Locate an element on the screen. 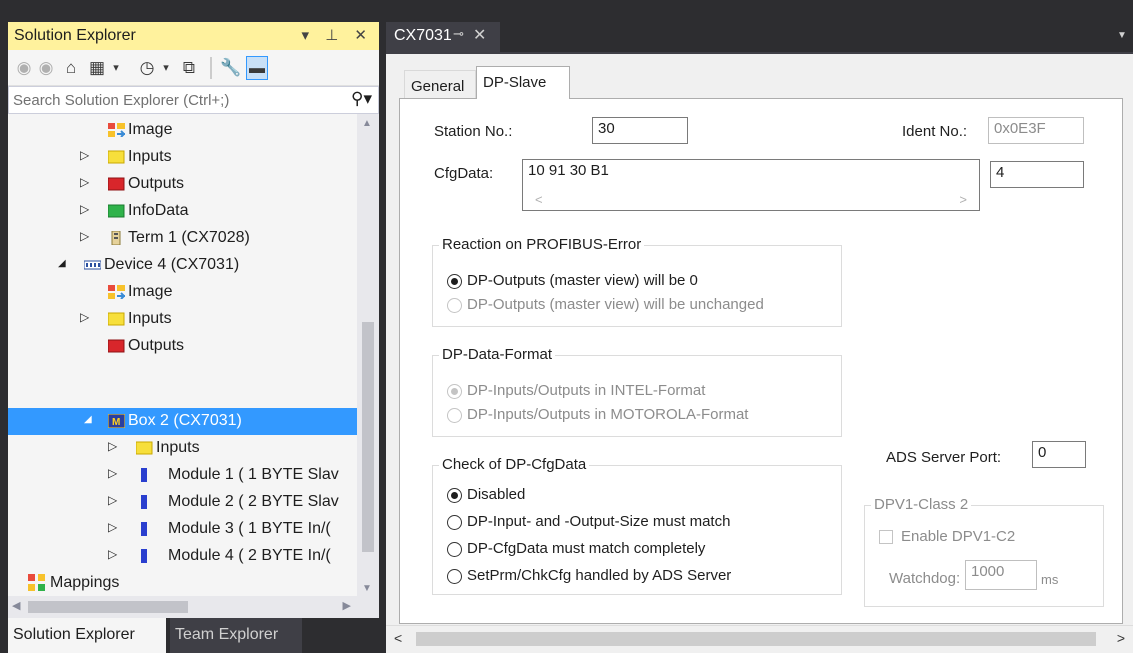 The height and width of the screenshot is (653, 1133). scroll-down-icon: ▼ is located at coordinates (367, 588).